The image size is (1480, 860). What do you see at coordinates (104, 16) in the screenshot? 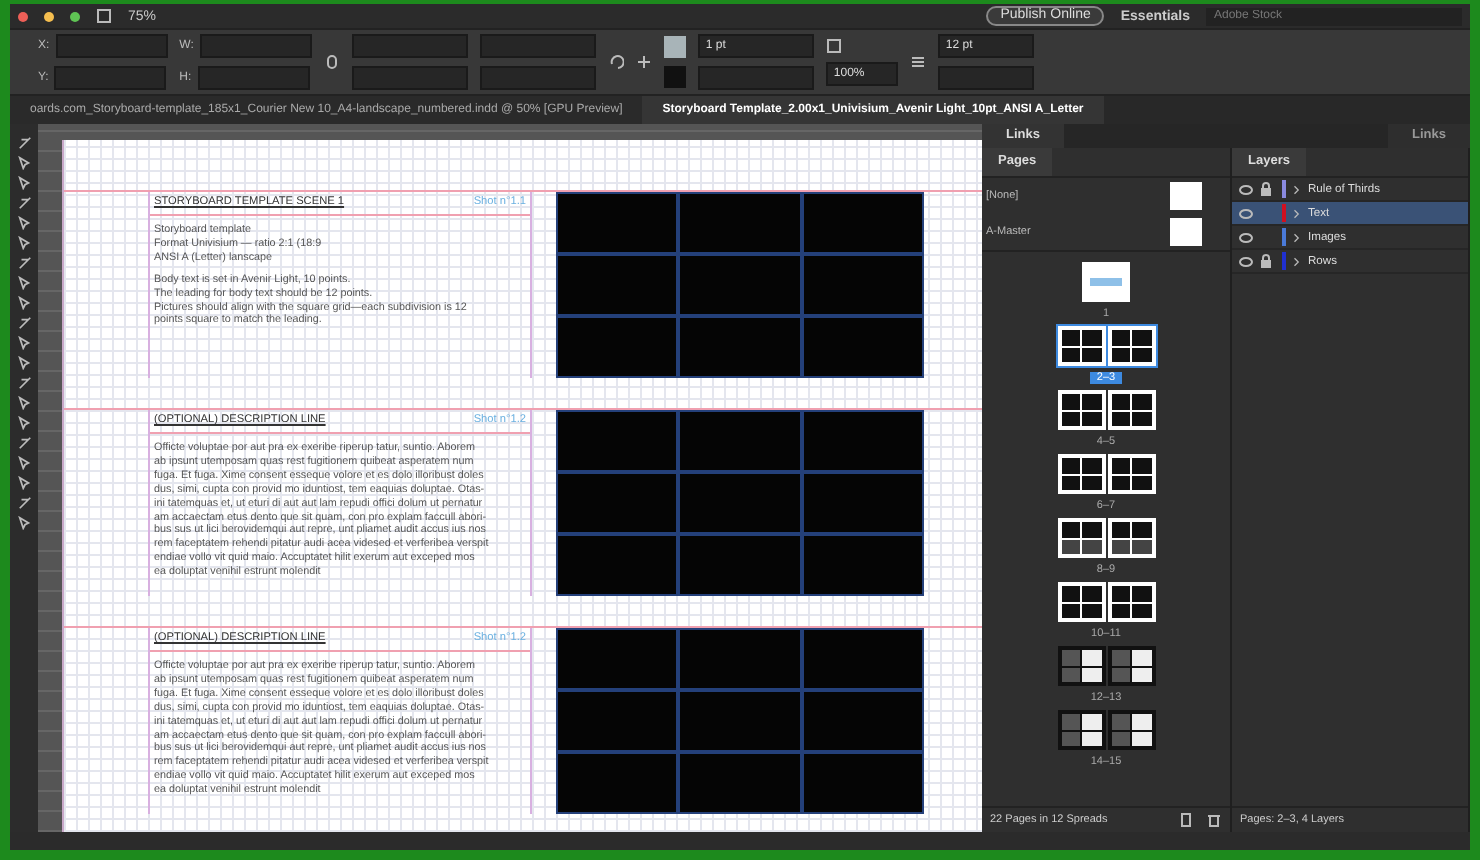
I see `grid-icon` at bounding box center [104, 16].